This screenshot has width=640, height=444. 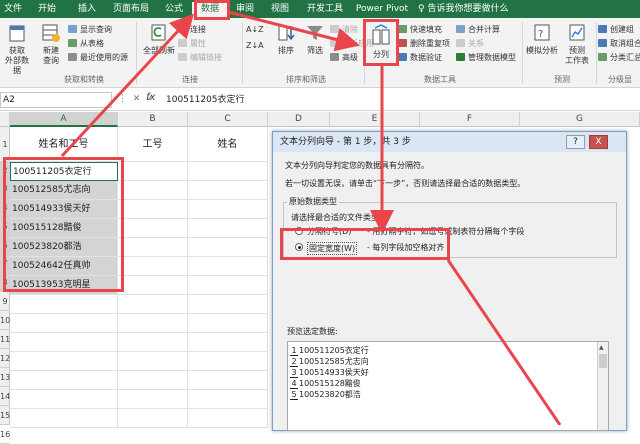 I want to click on cell-c1: 姓名, so click(x=228, y=144).